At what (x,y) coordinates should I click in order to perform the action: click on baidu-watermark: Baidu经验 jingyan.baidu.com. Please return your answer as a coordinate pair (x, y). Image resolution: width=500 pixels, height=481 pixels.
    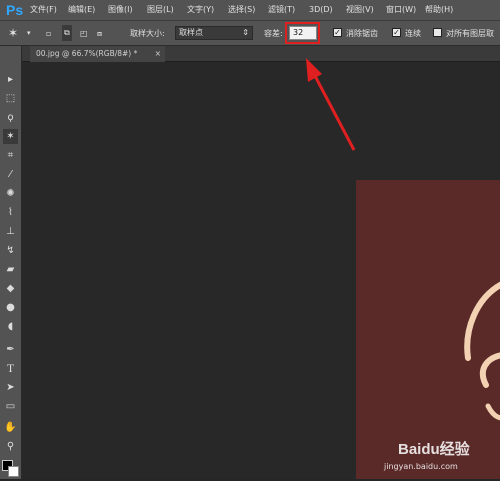
    Looking at the image, I should click on (427, 454).